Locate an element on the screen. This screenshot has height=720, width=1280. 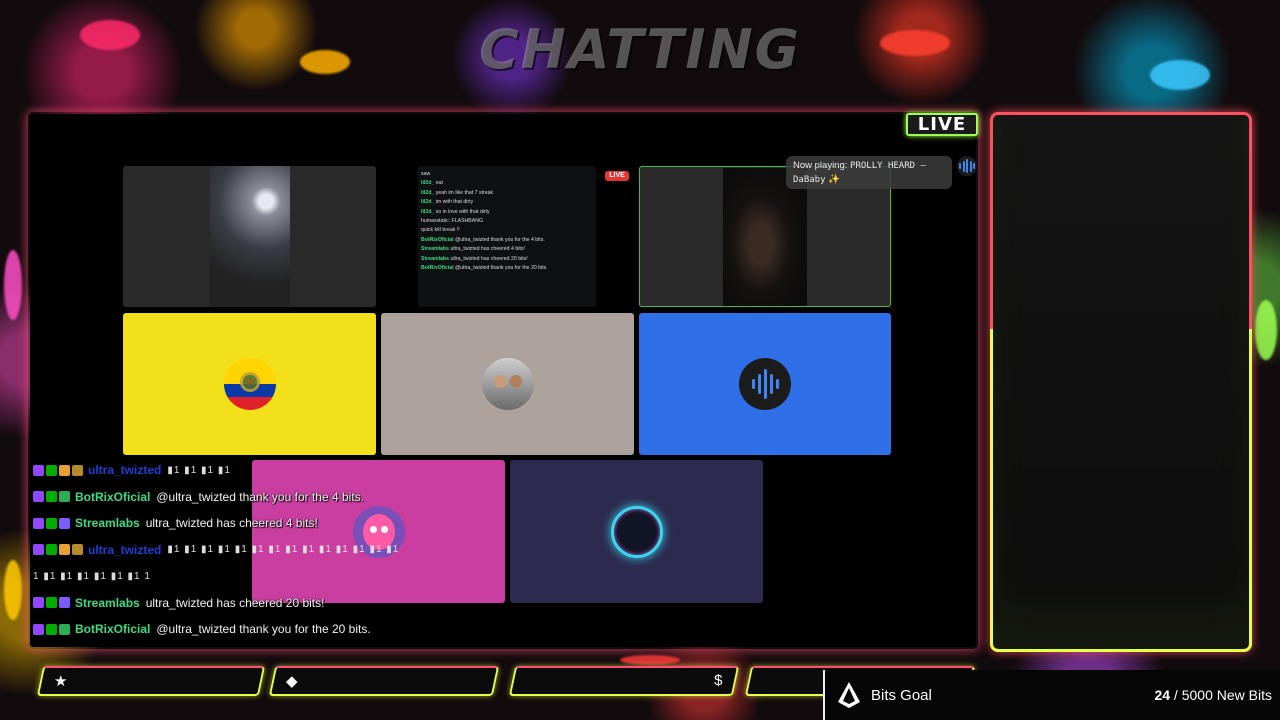
mini-chat-text: eat is located at coordinates (439, 183).